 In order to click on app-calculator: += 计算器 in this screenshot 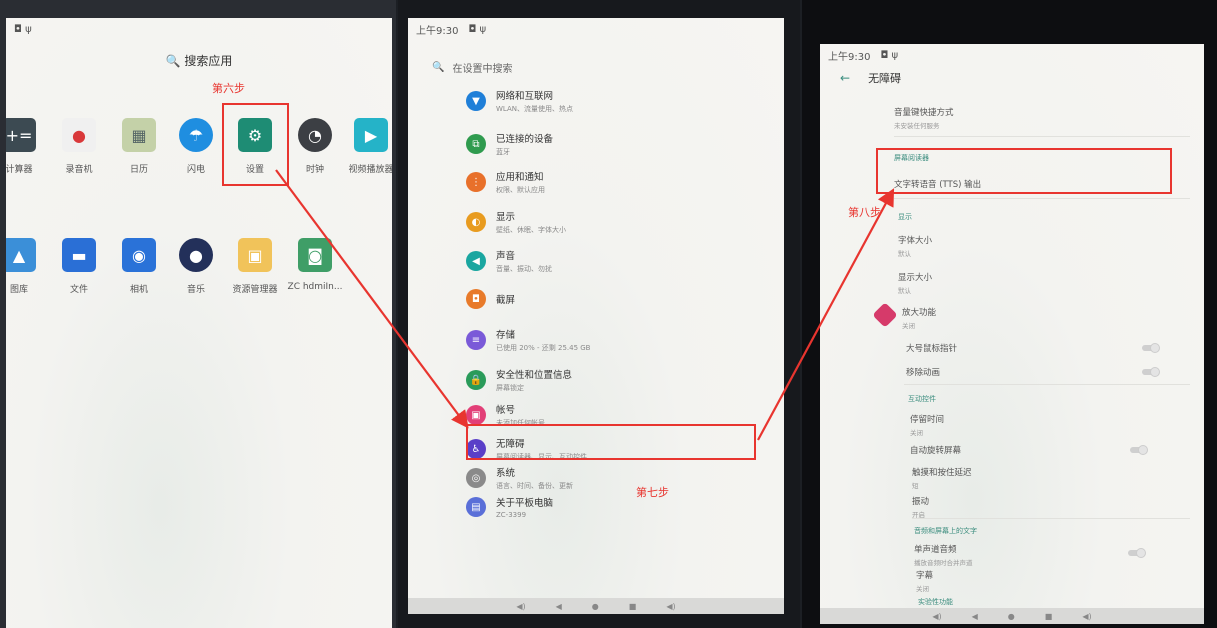, I will do `click(27, 146)`.